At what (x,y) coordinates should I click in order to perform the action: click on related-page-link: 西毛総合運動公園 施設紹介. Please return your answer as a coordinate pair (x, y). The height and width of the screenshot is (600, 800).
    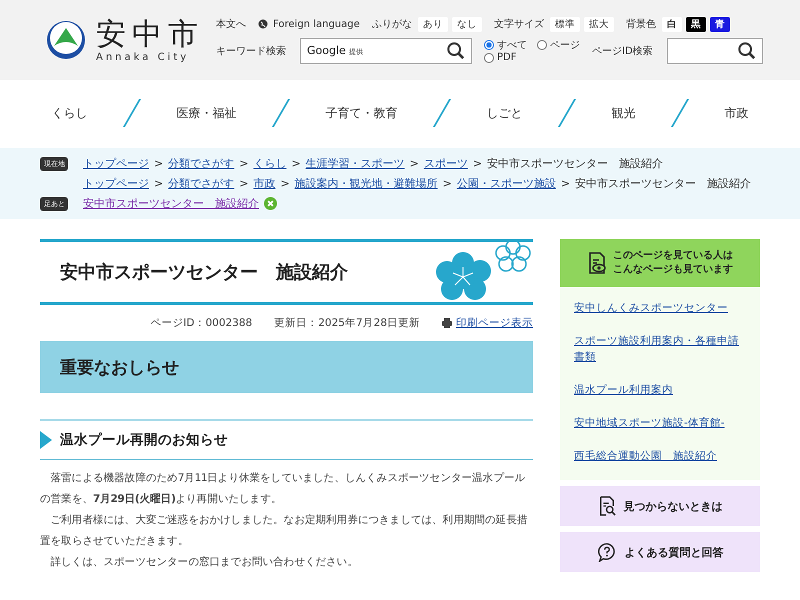
    Looking at the image, I should click on (660, 459).